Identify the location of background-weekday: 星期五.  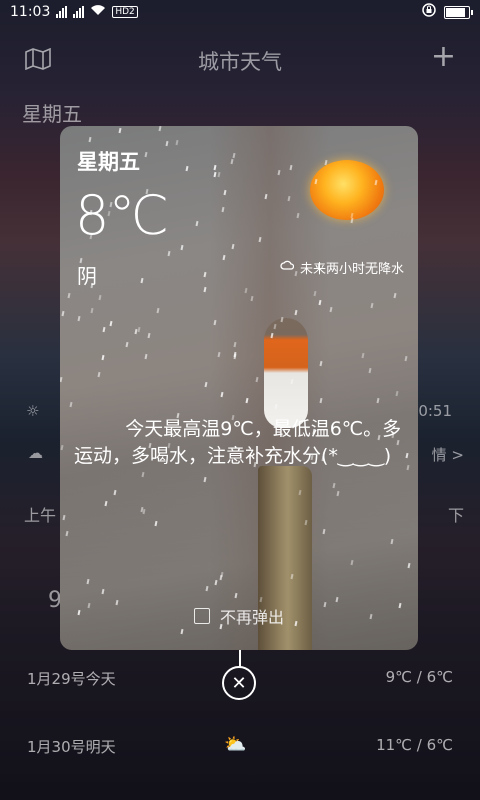
(52, 114).